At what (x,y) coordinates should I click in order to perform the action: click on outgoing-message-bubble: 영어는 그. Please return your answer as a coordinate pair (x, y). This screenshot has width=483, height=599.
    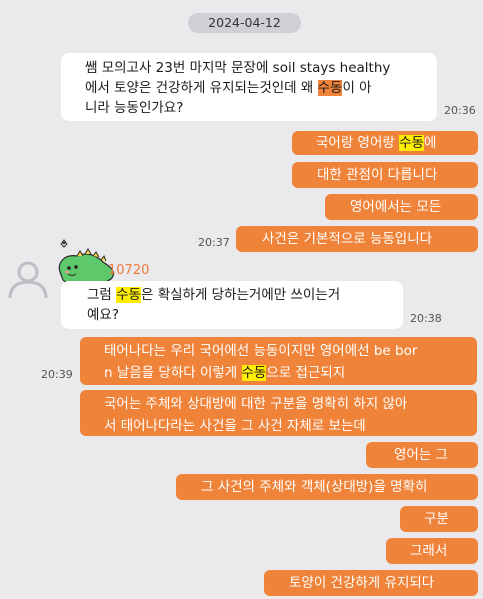
    Looking at the image, I should click on (422, 455).